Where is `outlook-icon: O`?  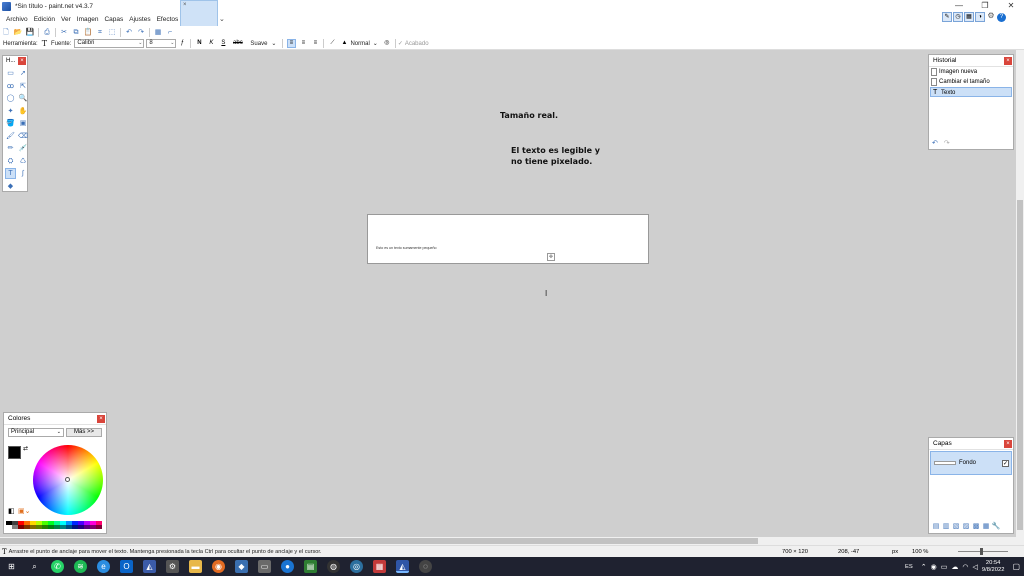
outlook-icon: O is located at coordinates (126, 566).